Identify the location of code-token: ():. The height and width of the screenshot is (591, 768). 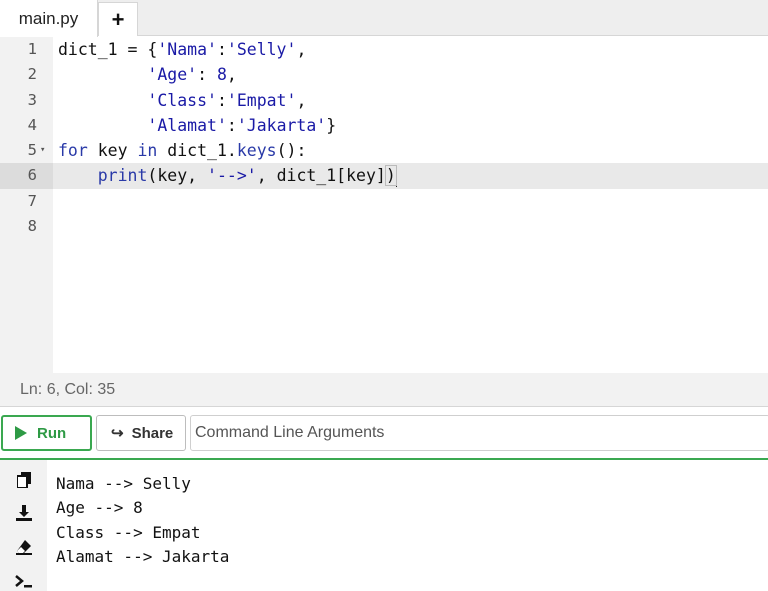
(291, 151).